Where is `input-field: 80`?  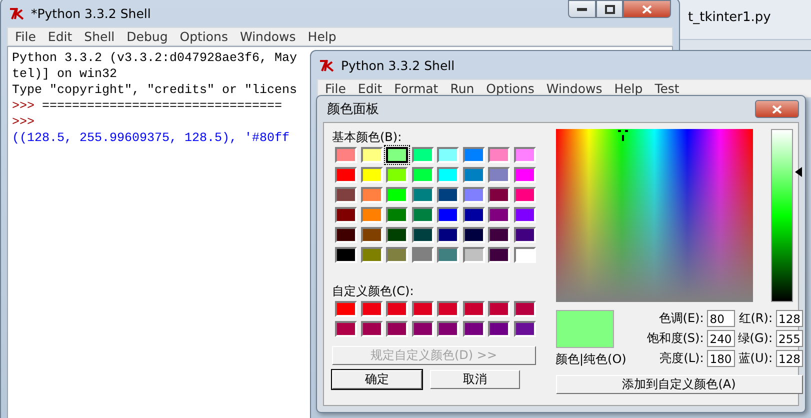 input-field: 80 is located at coordinates (720, 318).